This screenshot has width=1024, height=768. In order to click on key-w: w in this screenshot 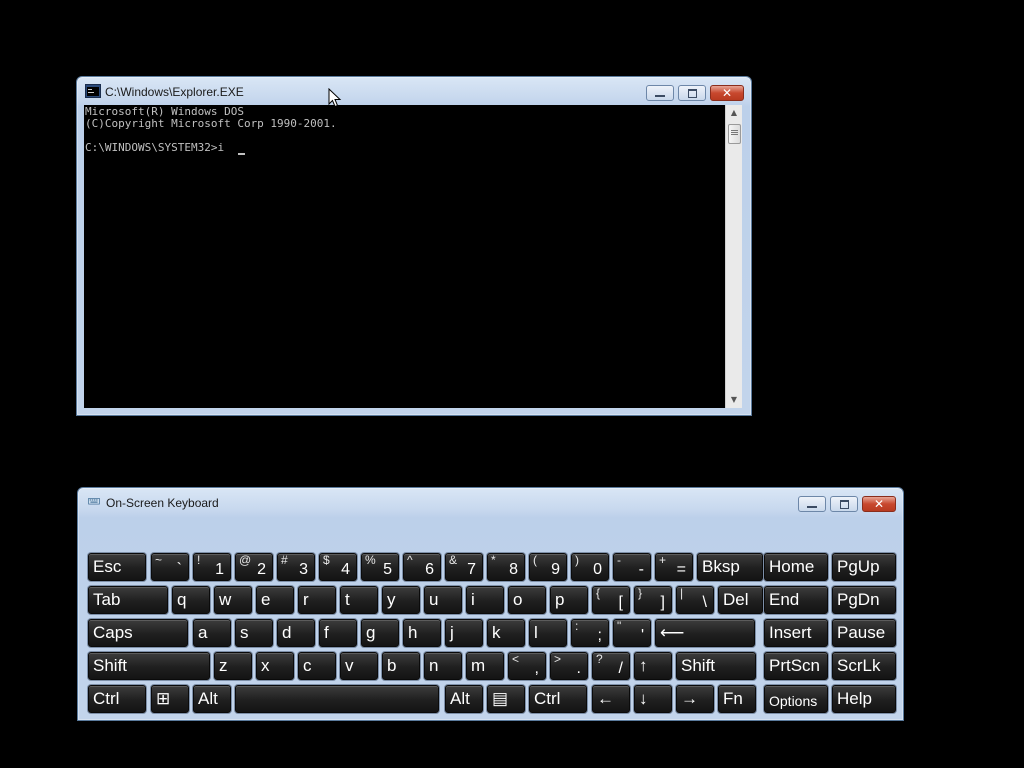, I will do `click(233, 600)`.